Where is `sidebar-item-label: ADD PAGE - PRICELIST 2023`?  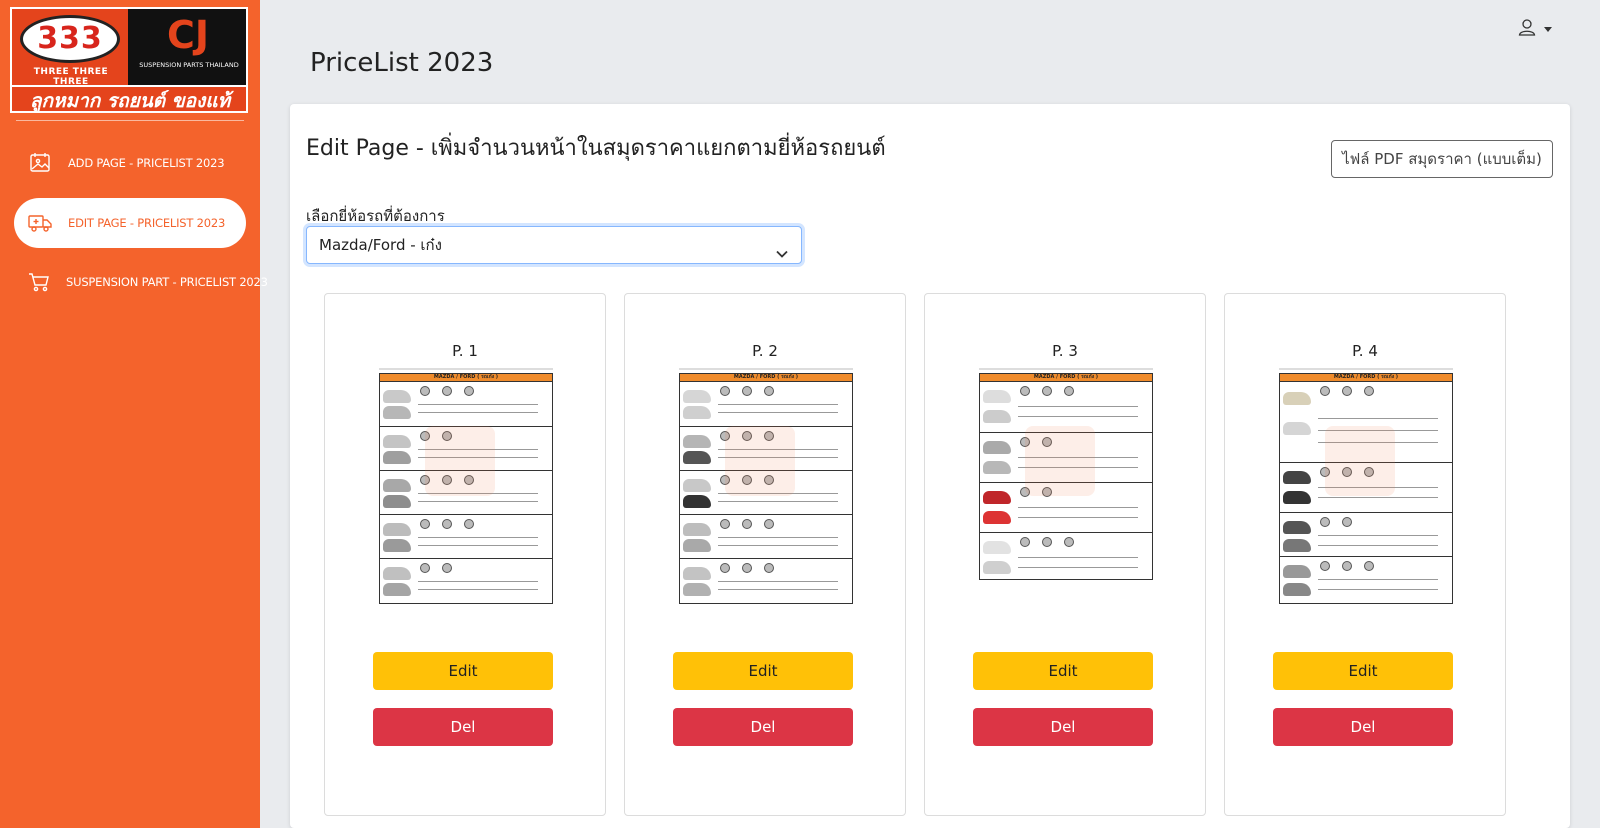 sidebar-item-label: ADD PAGE - PRICELIST 2023 is located at coordinates (146, 163).